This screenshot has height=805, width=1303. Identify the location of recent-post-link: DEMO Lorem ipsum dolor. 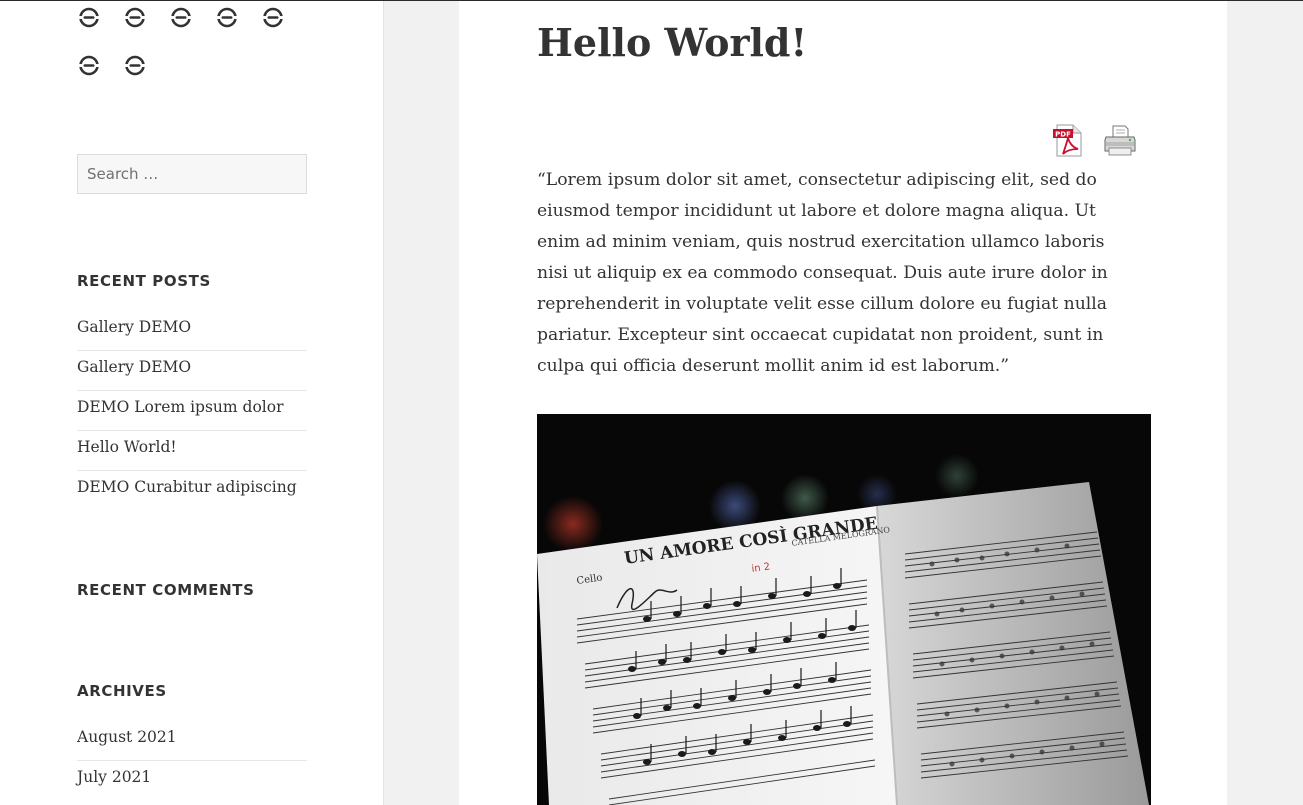
(192, 403).